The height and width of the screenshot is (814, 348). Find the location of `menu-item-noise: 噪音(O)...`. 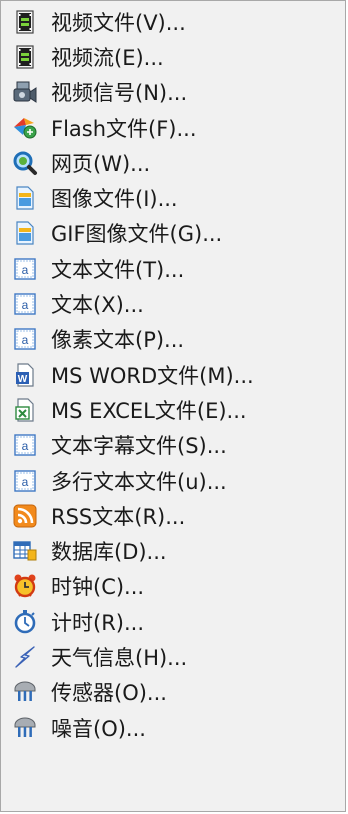

menu-item-noise: 噪音(O)... is located at coordinates (173, 727).